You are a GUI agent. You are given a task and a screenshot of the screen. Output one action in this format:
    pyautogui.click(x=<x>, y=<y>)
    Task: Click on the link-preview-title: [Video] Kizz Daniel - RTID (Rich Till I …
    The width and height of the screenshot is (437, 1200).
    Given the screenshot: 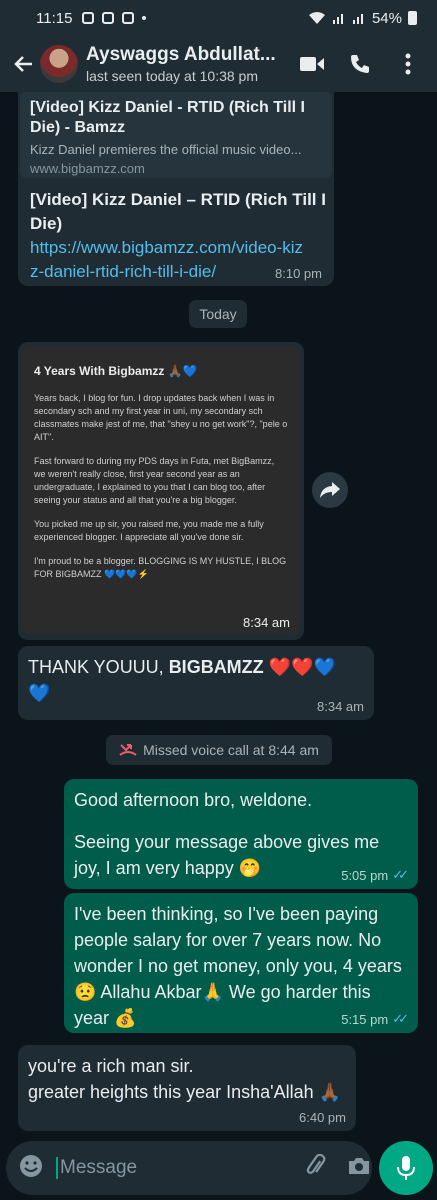 What is the action you would take?
    pyautogui.click(x=167, y=117)
    